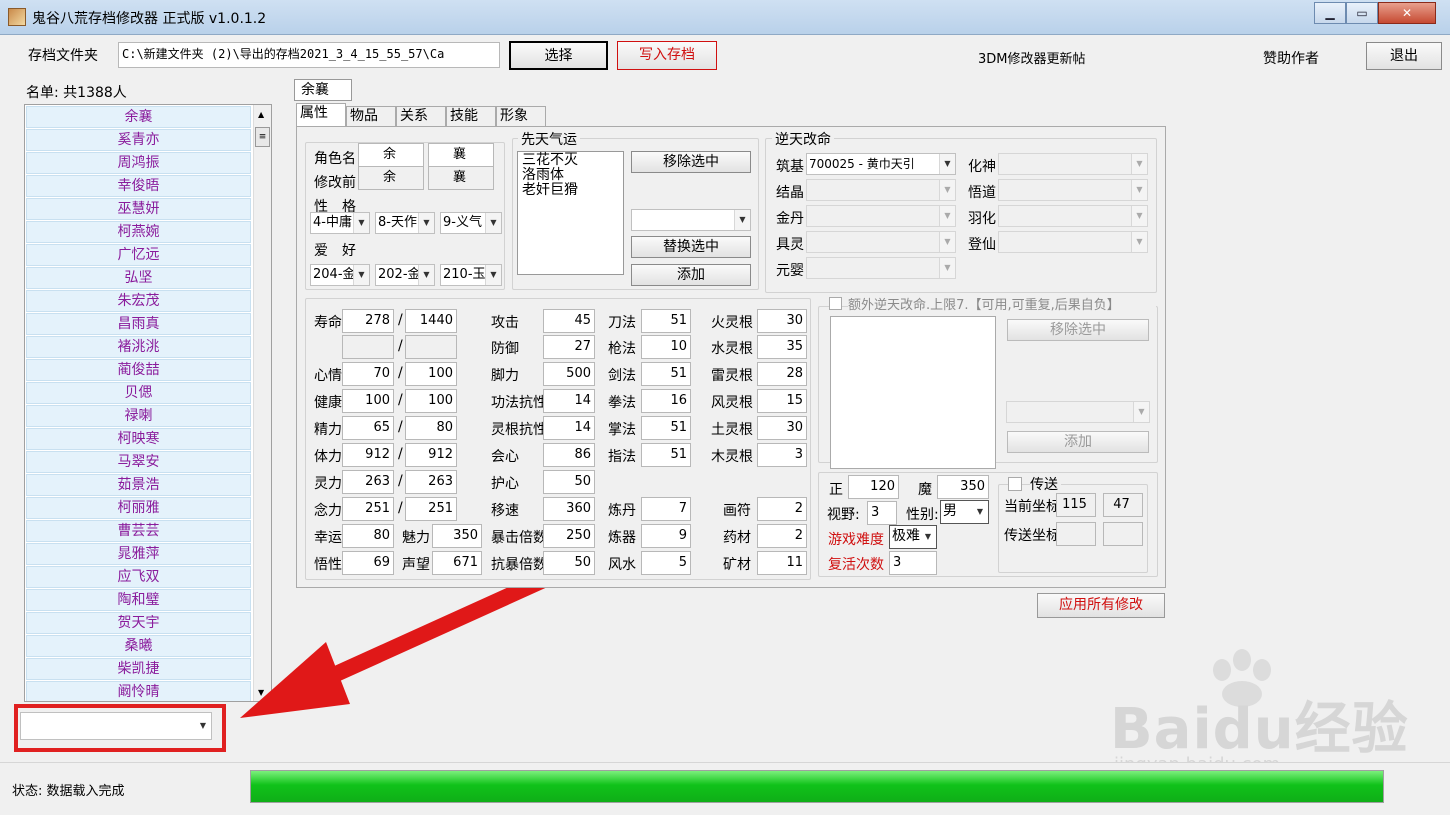 The width and height of the screenshot is (1450, 815). What do you see at coordinates (691, 162) in the screenshot?
I see `innate-remove-button: 移除选中` at bounding box center [691, 162].